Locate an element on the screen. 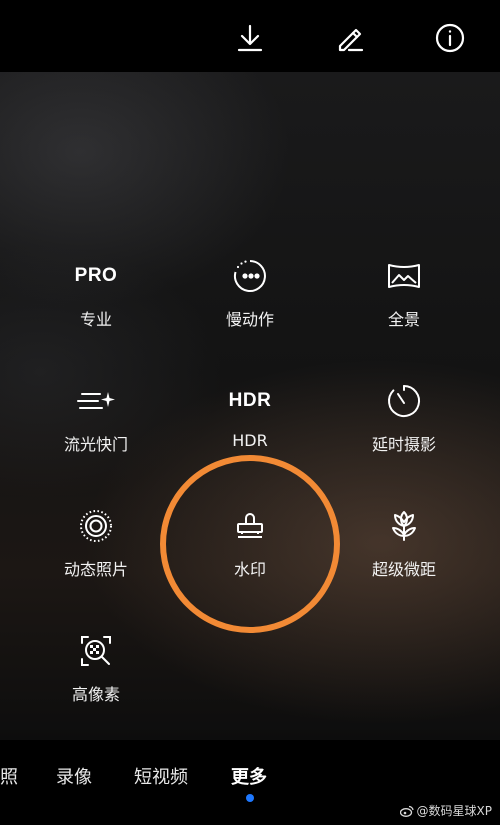 The height and width of the screenshot is (825, 500). tab-more: 更多 is located at coordinates (249, 776).